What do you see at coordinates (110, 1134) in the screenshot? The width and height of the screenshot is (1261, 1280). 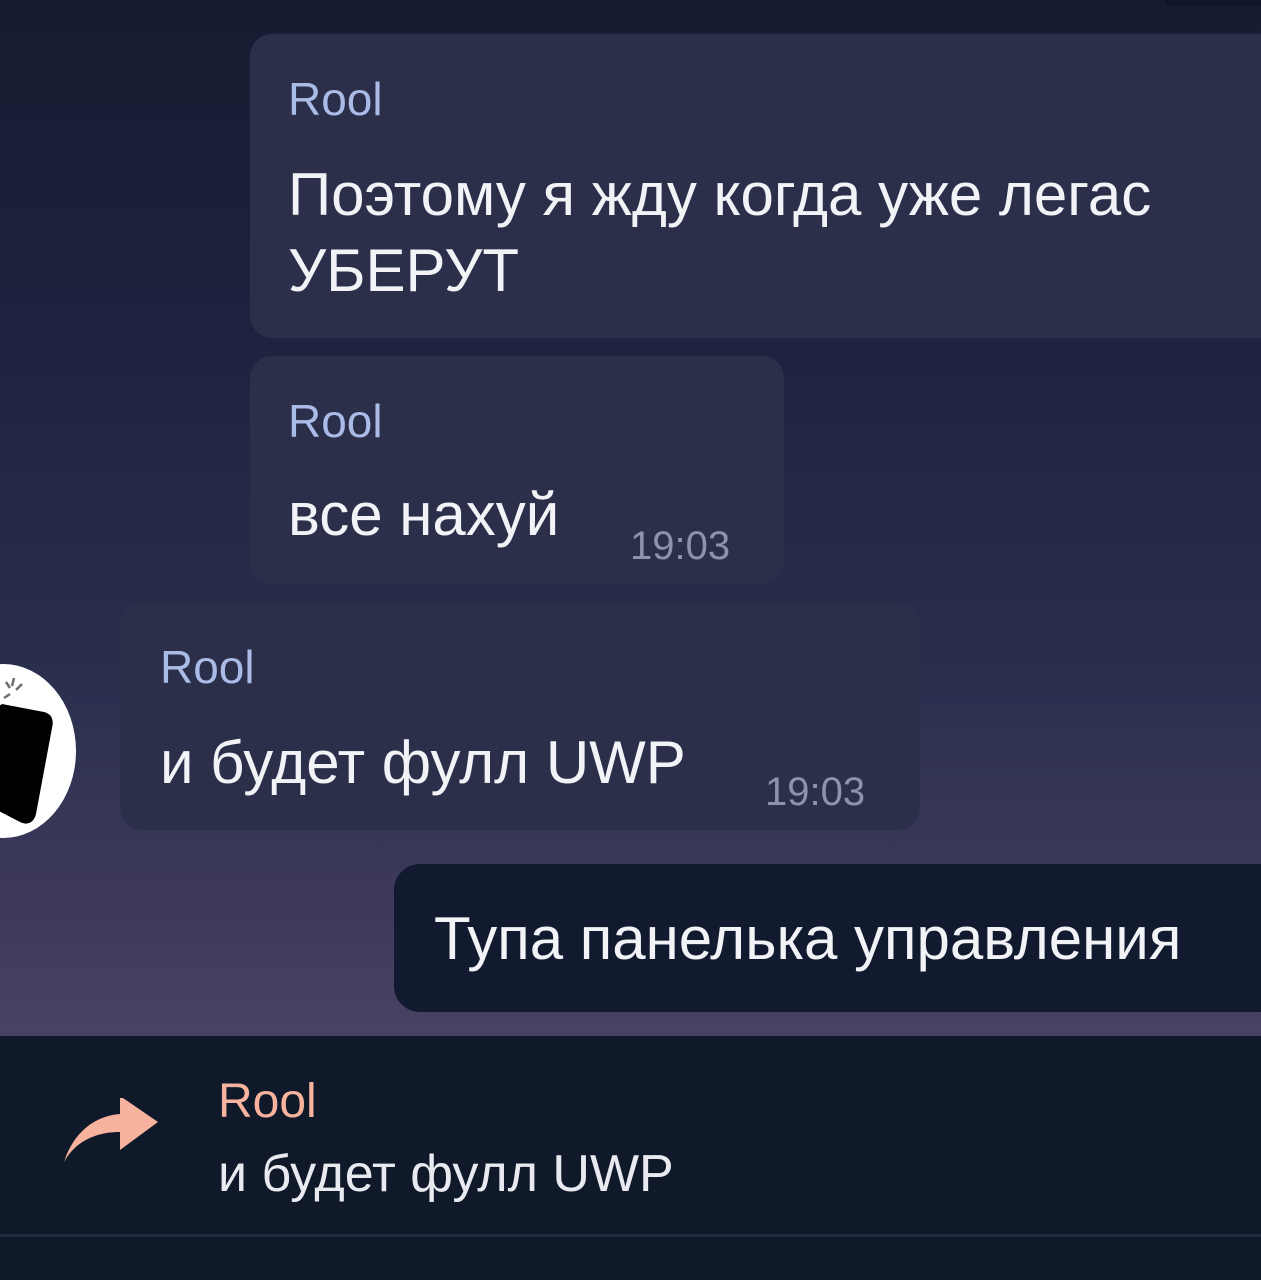 I see `reply-arrow-icon` at bounding box center [110, 1134].